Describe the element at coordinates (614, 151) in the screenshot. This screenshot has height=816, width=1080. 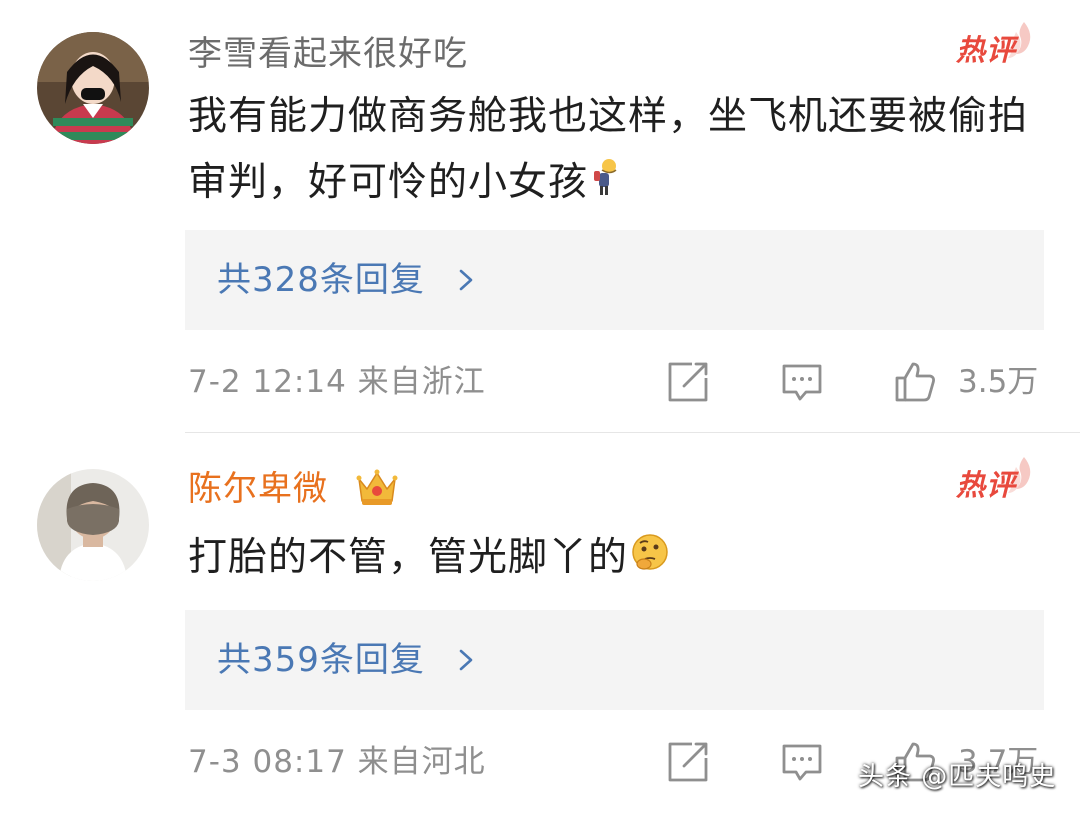
I see `comment-text: 我有能力做商务舱我也这样，坐飞机还要被偷拍审判，好可怜的小女孩` at that location.